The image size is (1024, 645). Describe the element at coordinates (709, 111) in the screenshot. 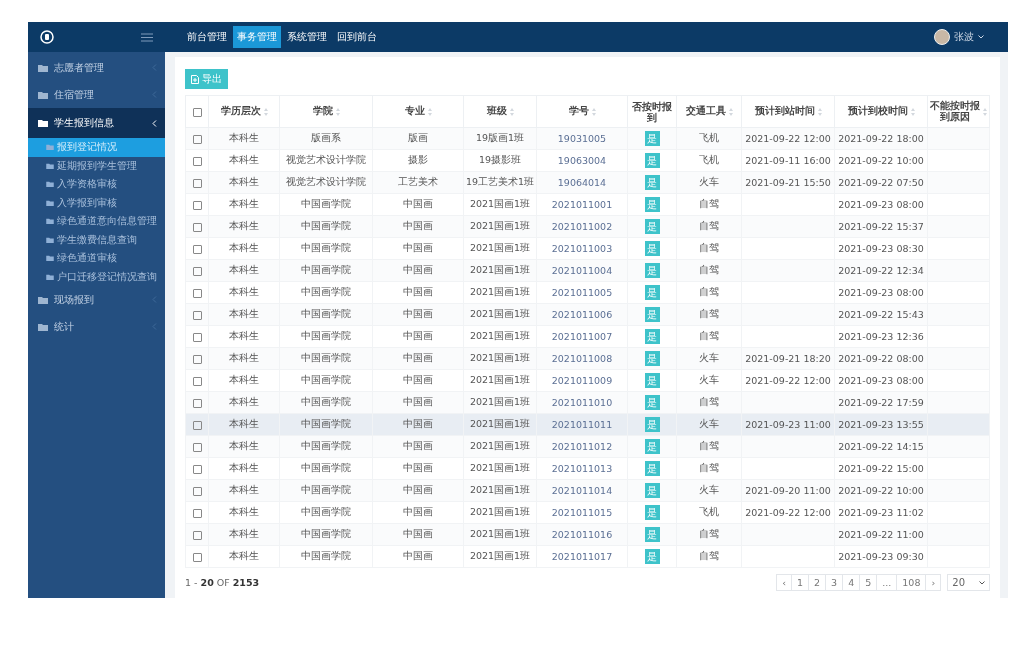

I see `column-header: 交通工具` at that location.